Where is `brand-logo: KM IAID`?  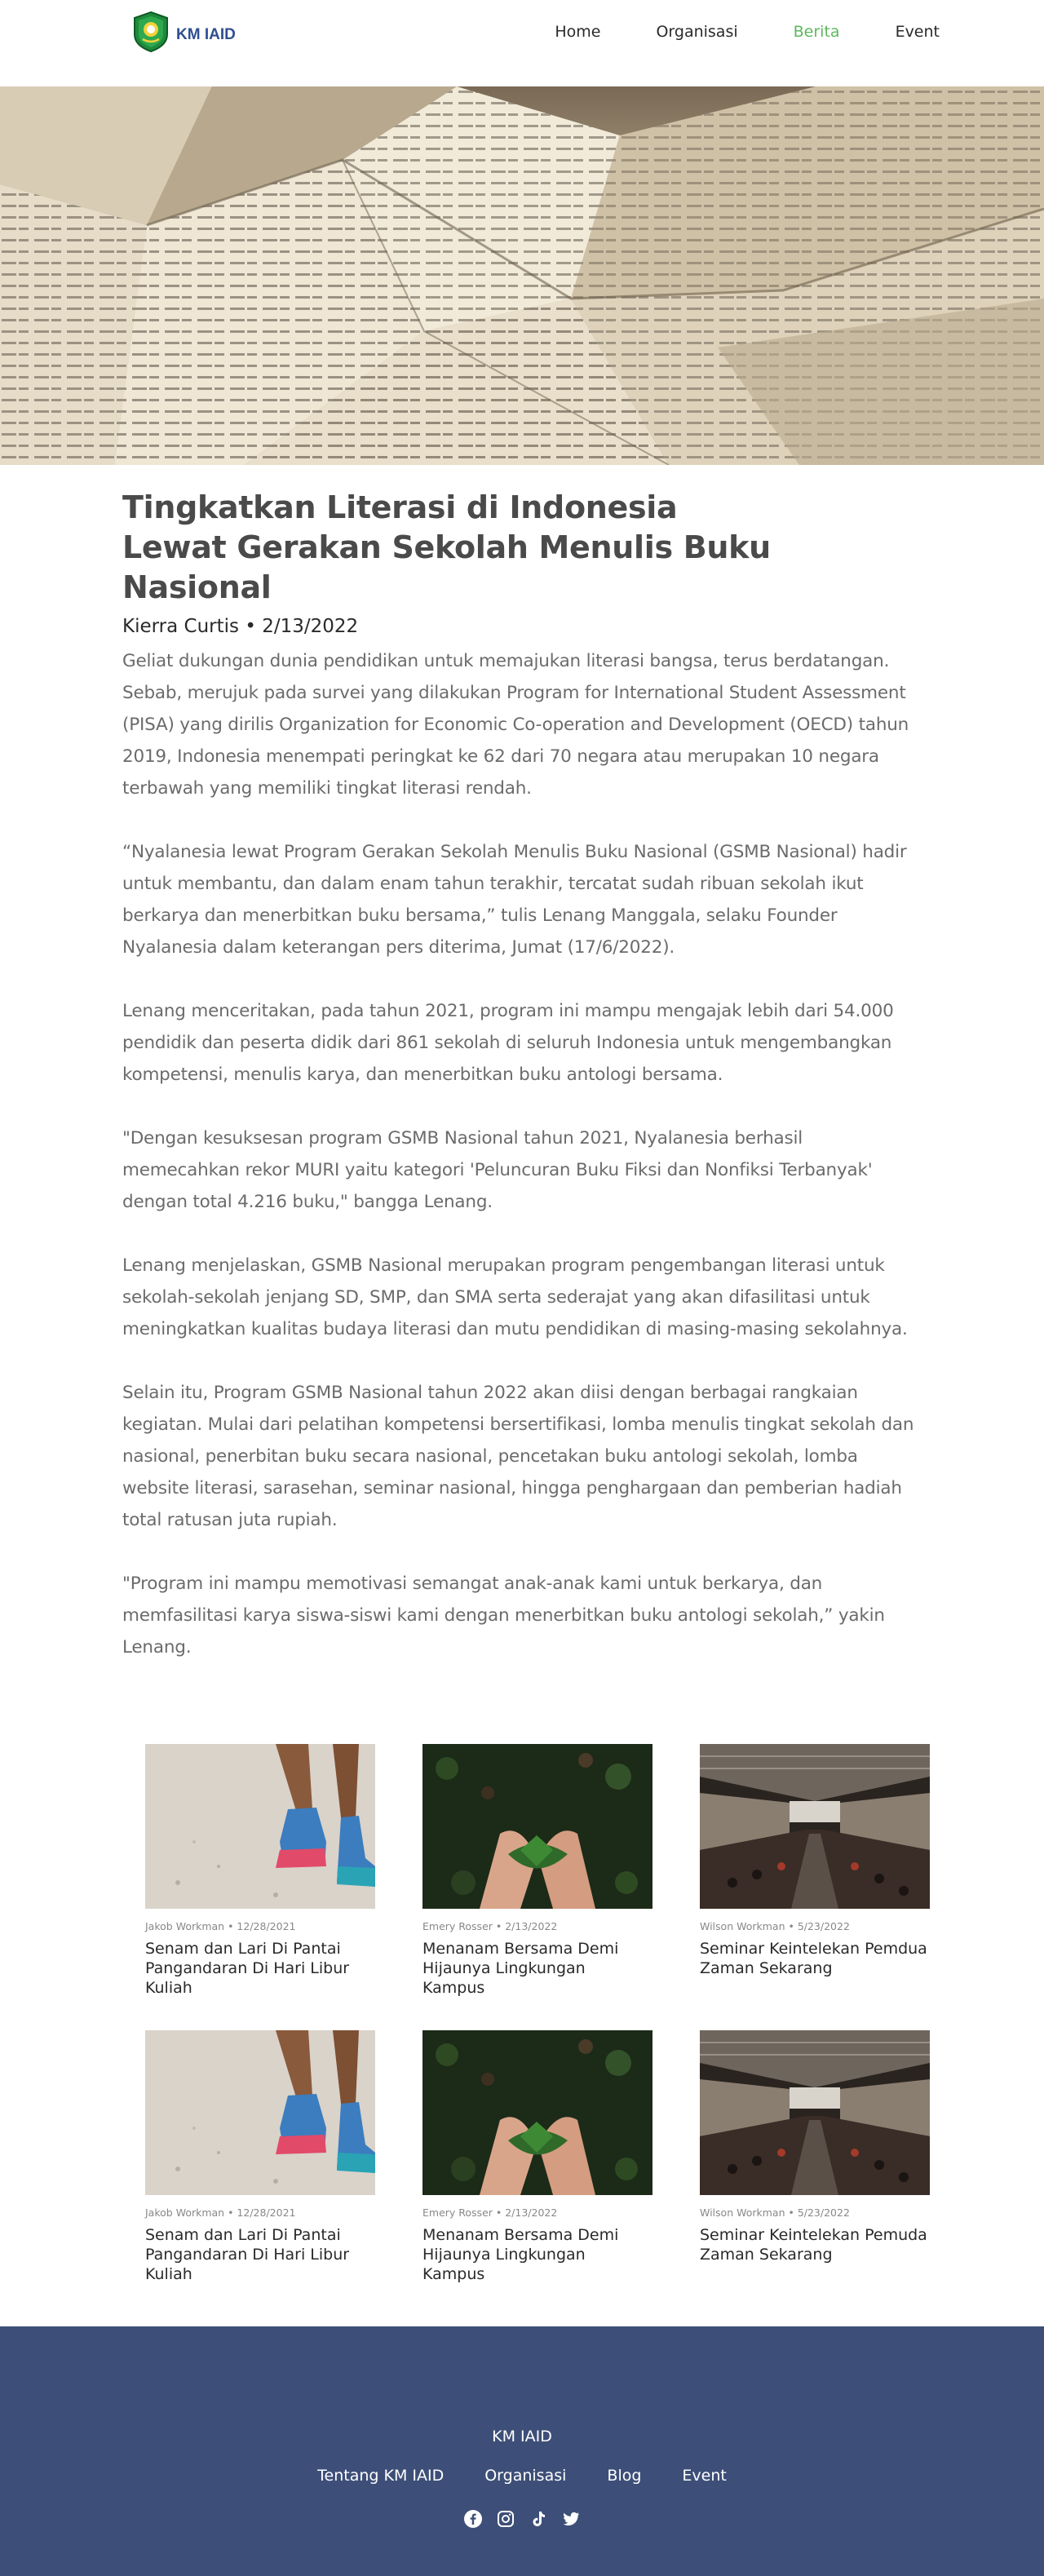
brand-logo: KM IAID is located at coordinates (182, 32).